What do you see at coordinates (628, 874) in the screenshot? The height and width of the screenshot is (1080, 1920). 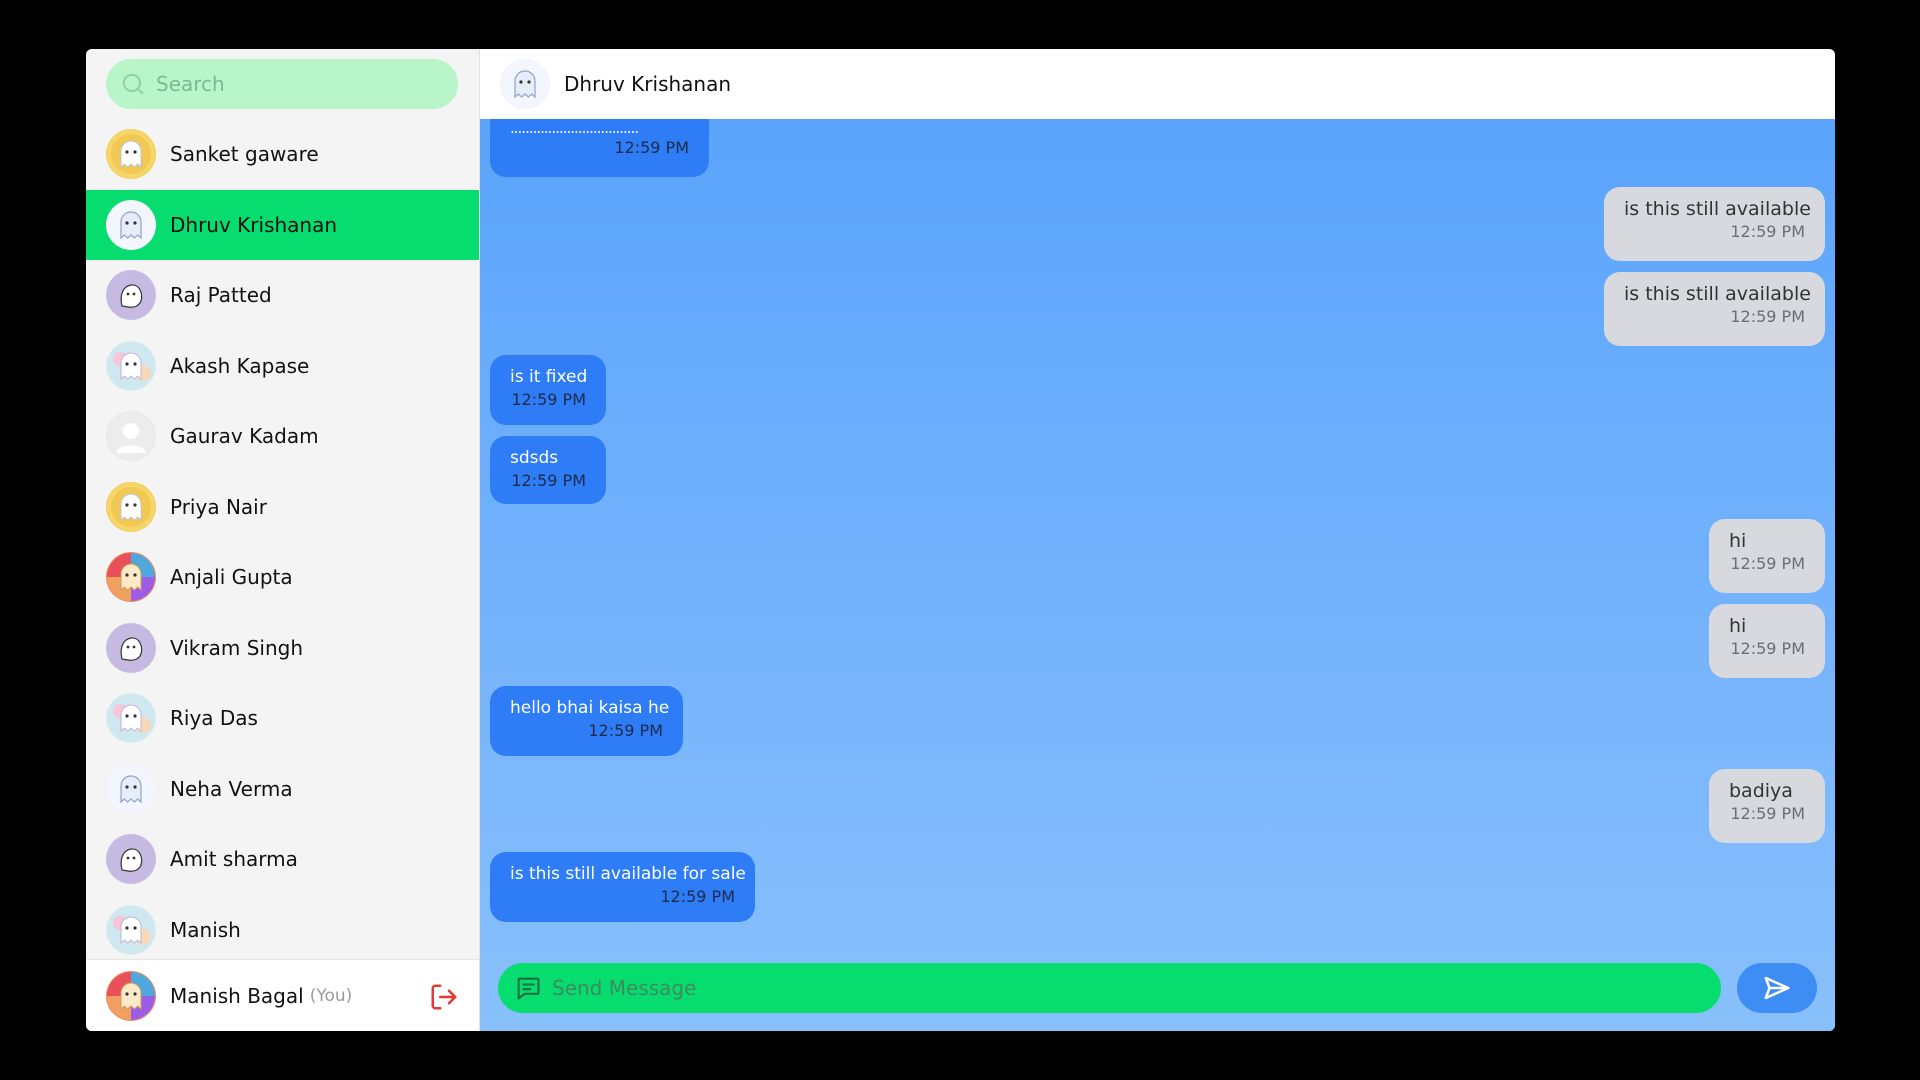 I see `message-text: is this still available for sale` at bounding box center [628, 874].